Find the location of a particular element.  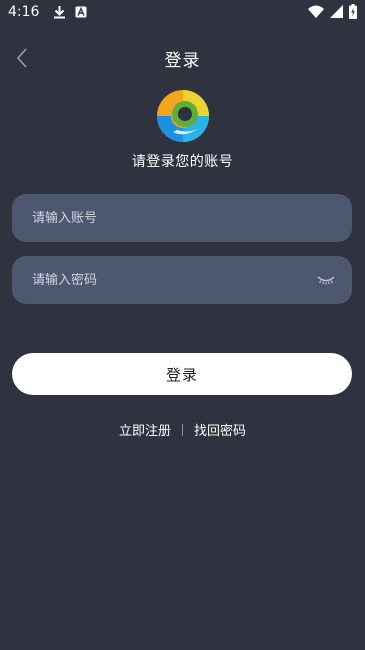

account-field is located at coordinates (182, 218).